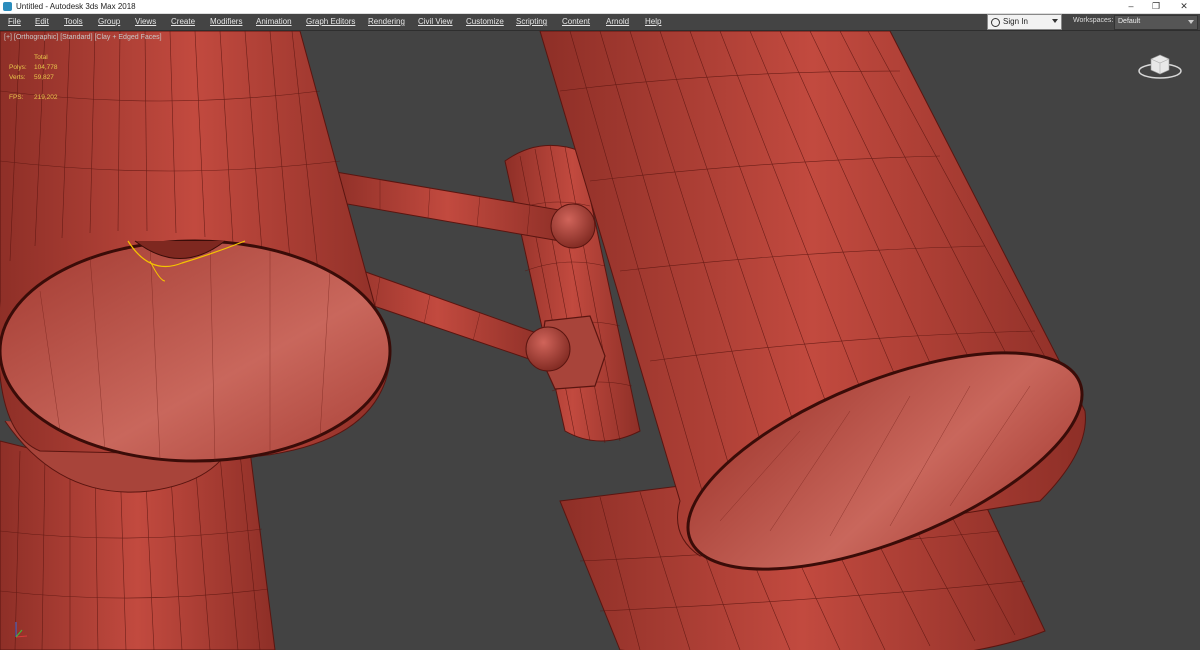 The image size is (1200, 650). What do you see at coordinates (386, 21) in the screenshot?
I see `menu-rendering: Rendering` at bounding box center [386, 21].